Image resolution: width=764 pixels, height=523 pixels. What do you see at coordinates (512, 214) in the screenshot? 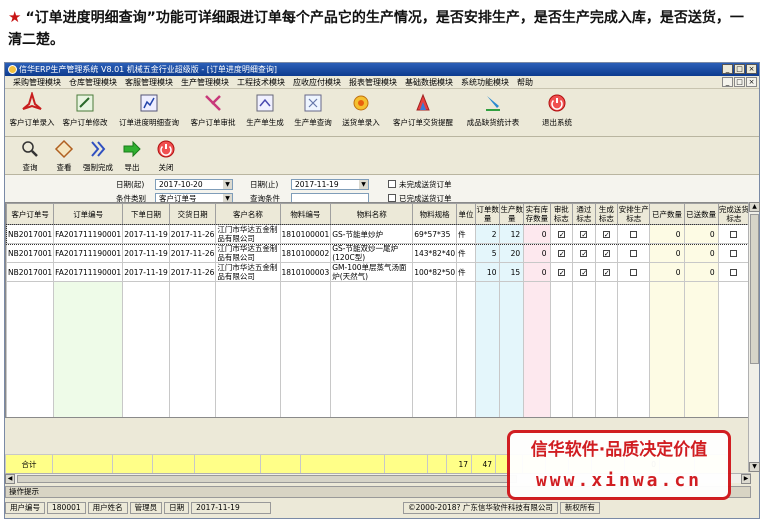
I see `col-prod-qty: 生产数量` at bounding box center [512, 214].